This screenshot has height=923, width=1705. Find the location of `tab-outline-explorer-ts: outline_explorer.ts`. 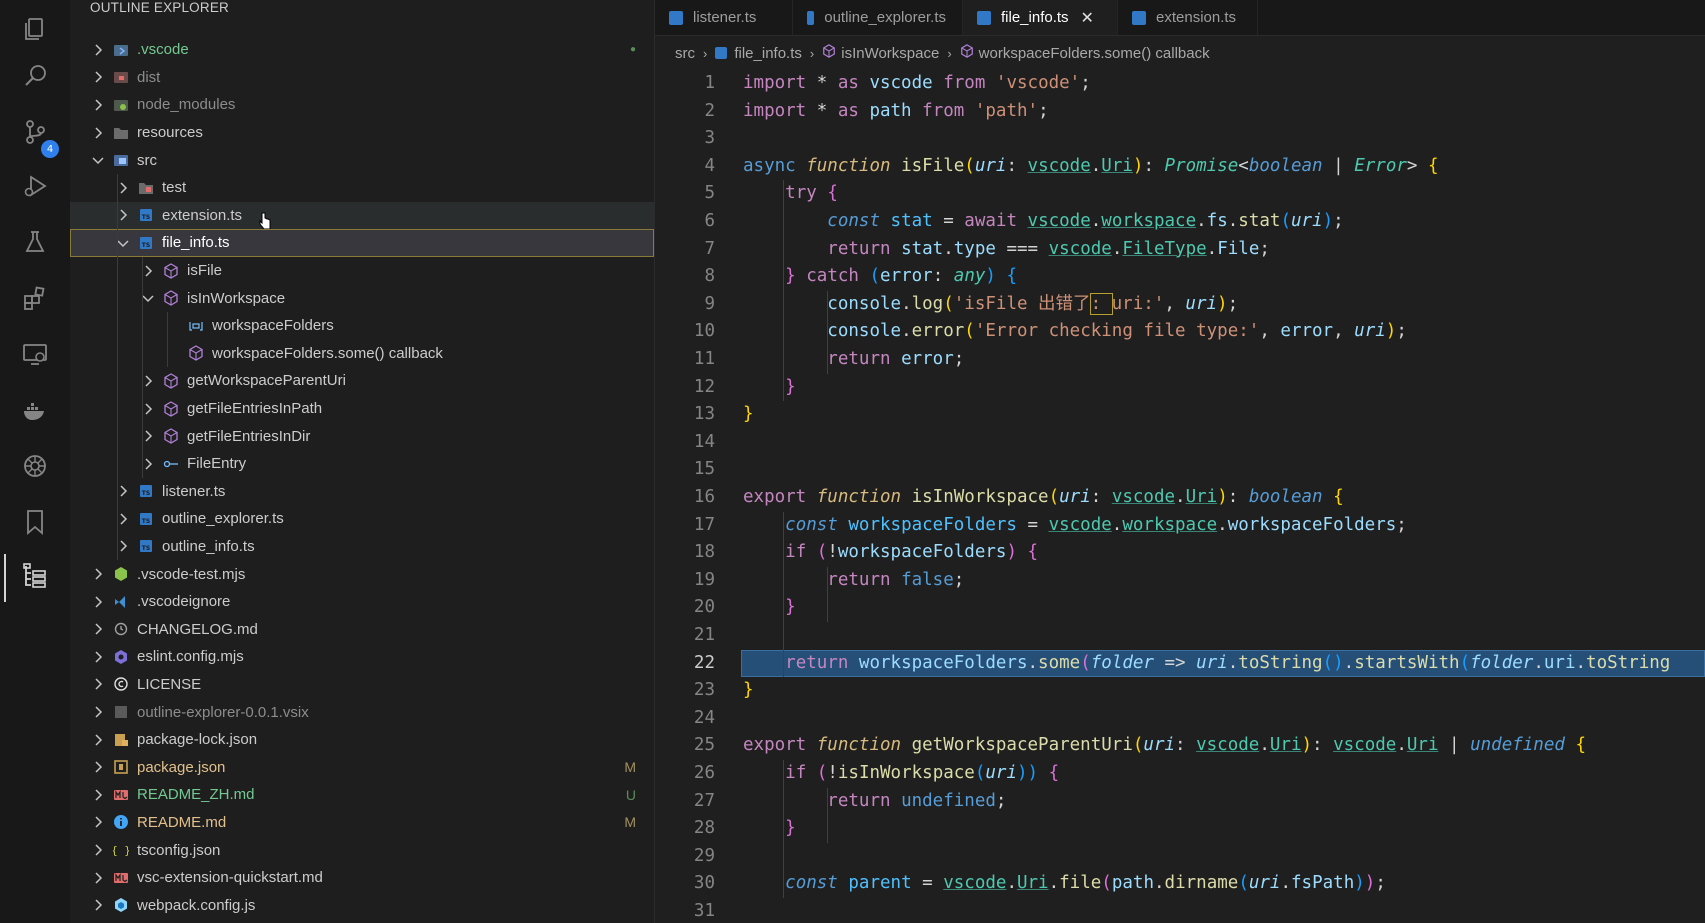

tab-outline-explorer-ts: outline_explorer.ts is located at coordinates (878, 17).